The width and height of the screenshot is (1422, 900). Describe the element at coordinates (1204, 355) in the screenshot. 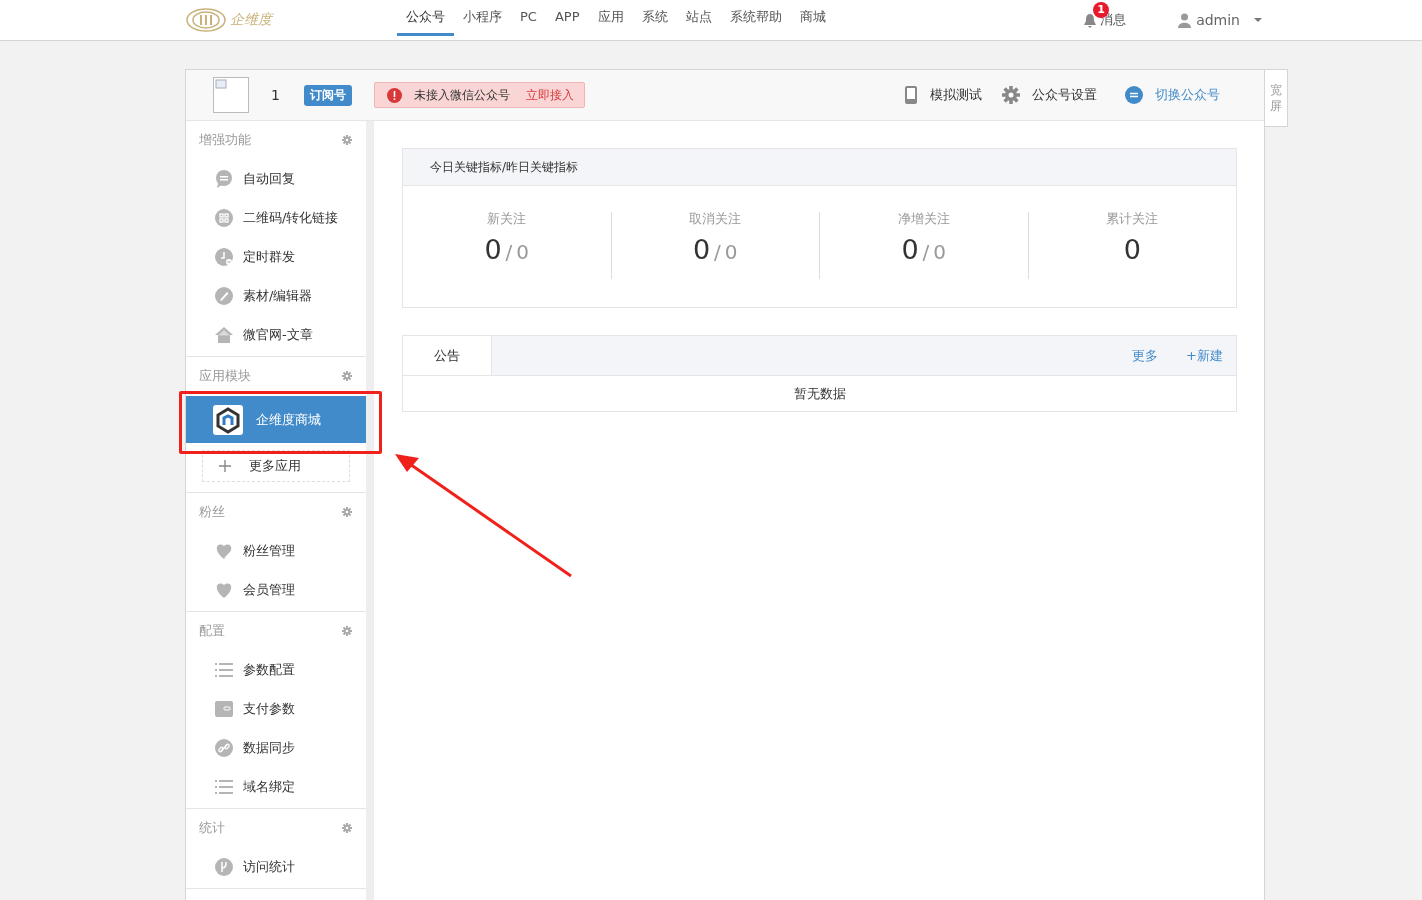

I see `panel-link: +新建` at that location.